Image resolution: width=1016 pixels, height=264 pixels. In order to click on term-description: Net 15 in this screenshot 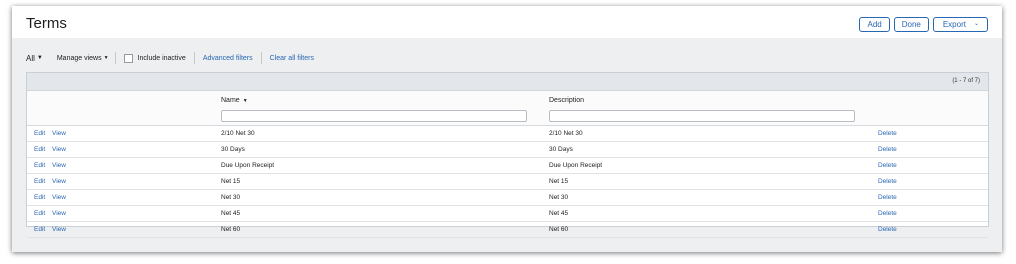, I will do `click(559, 181)`.